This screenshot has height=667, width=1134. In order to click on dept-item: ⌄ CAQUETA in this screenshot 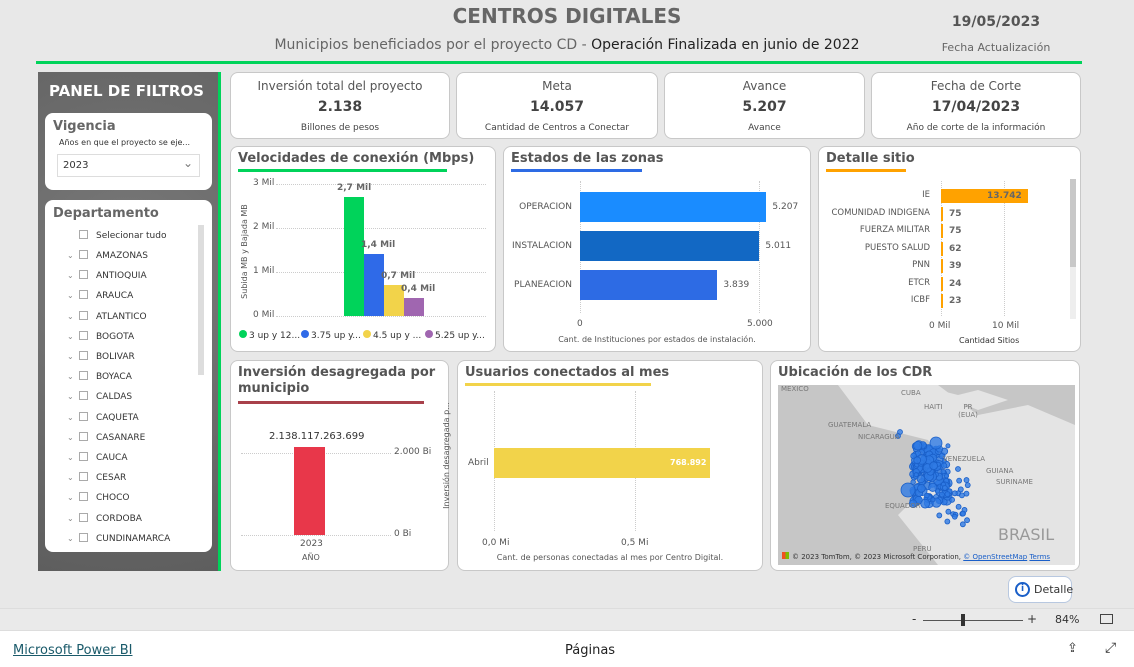, I will do `click(103, 417)`.